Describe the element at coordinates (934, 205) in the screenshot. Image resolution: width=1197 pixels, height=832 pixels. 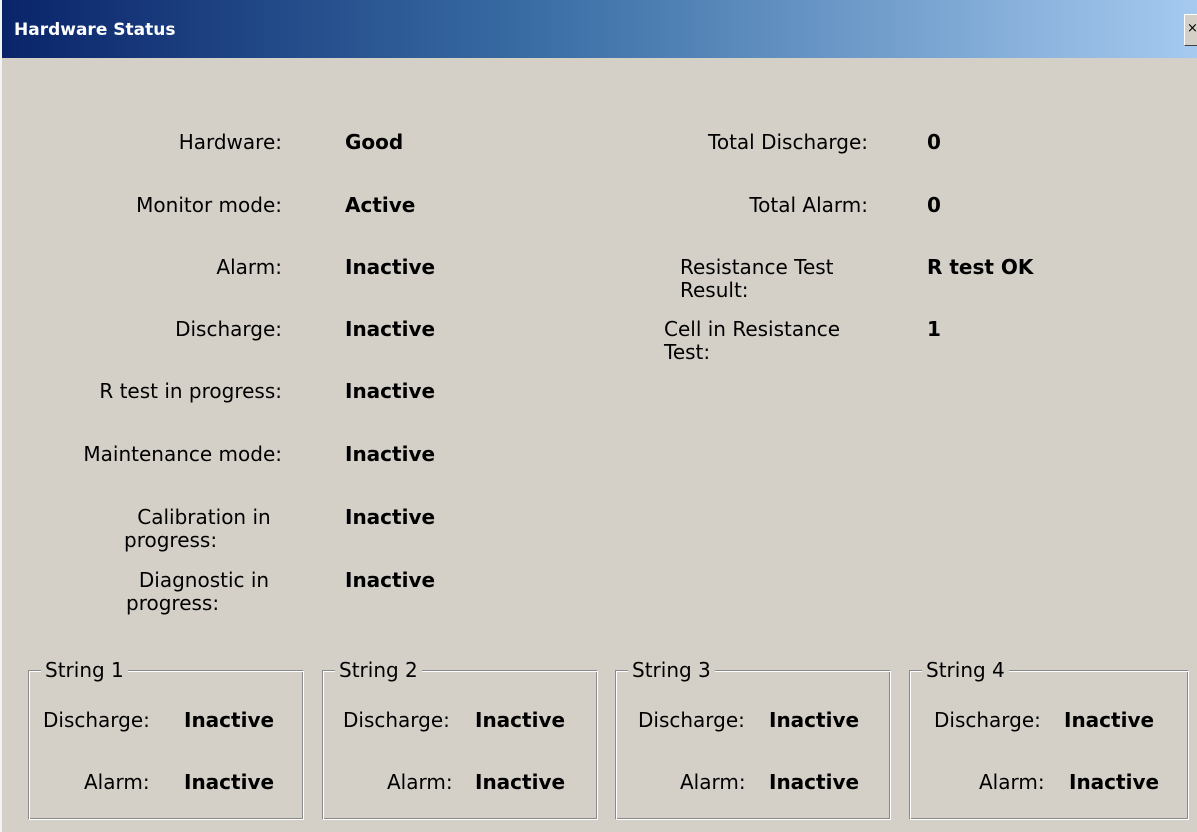
I see `total-alarm-value: 0` at that location.